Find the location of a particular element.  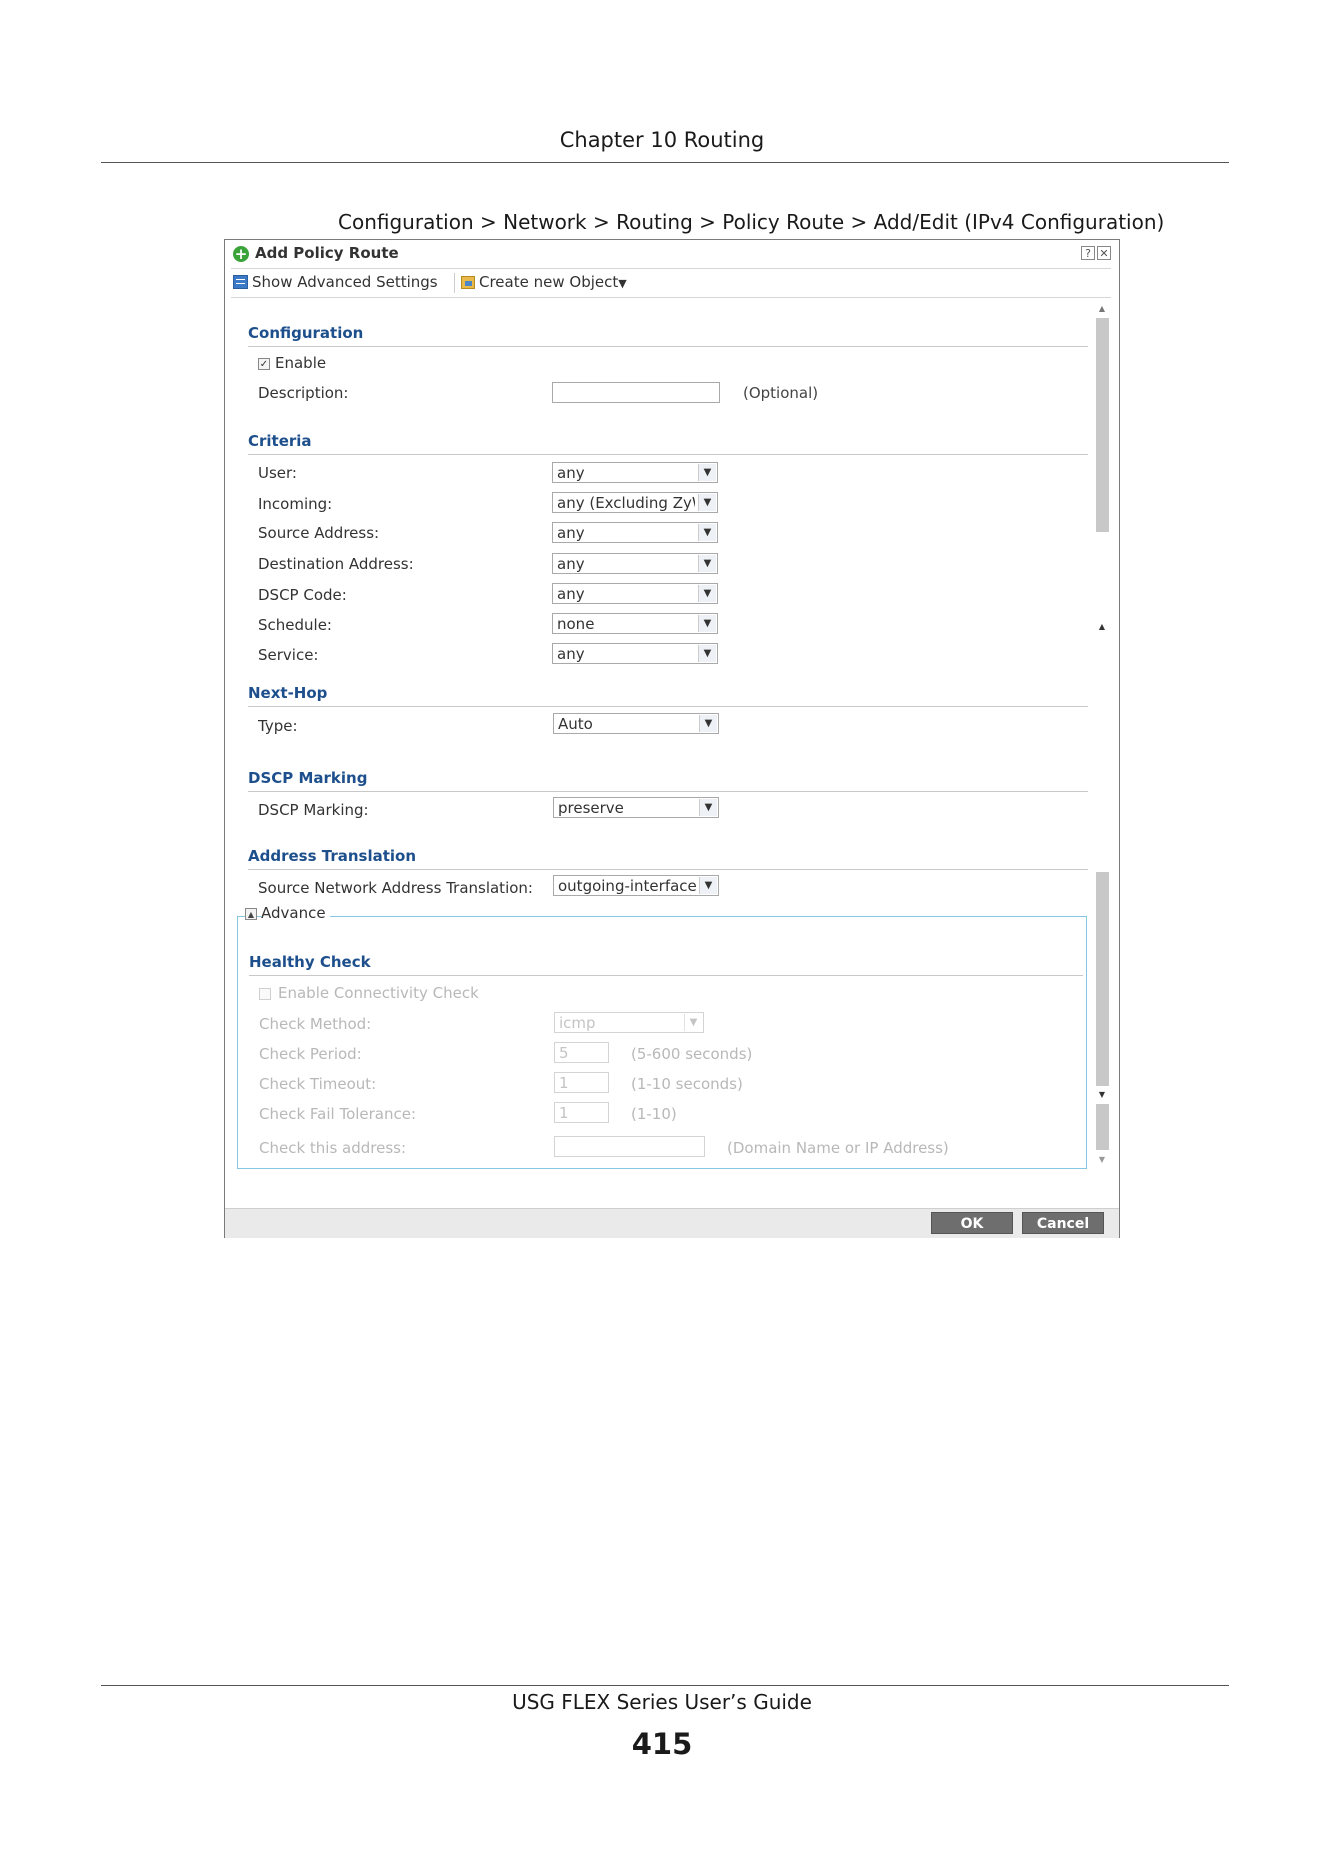

incoming-select: any (Excluding ZyW ▼ is located at coordinates (635, 502).